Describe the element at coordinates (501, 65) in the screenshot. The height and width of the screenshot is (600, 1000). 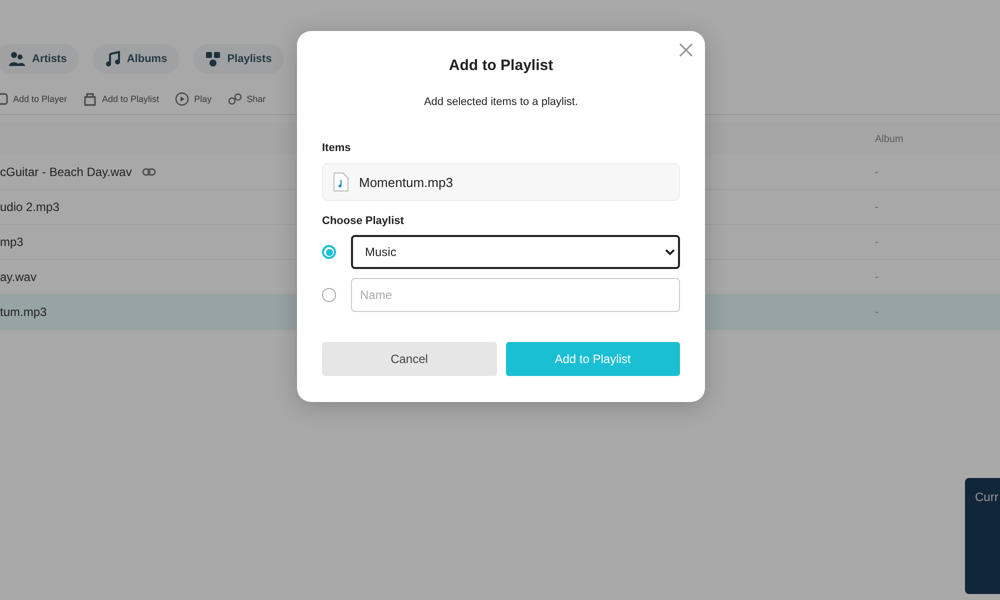
I see `dialog-title: Add to Playlist` at that location.